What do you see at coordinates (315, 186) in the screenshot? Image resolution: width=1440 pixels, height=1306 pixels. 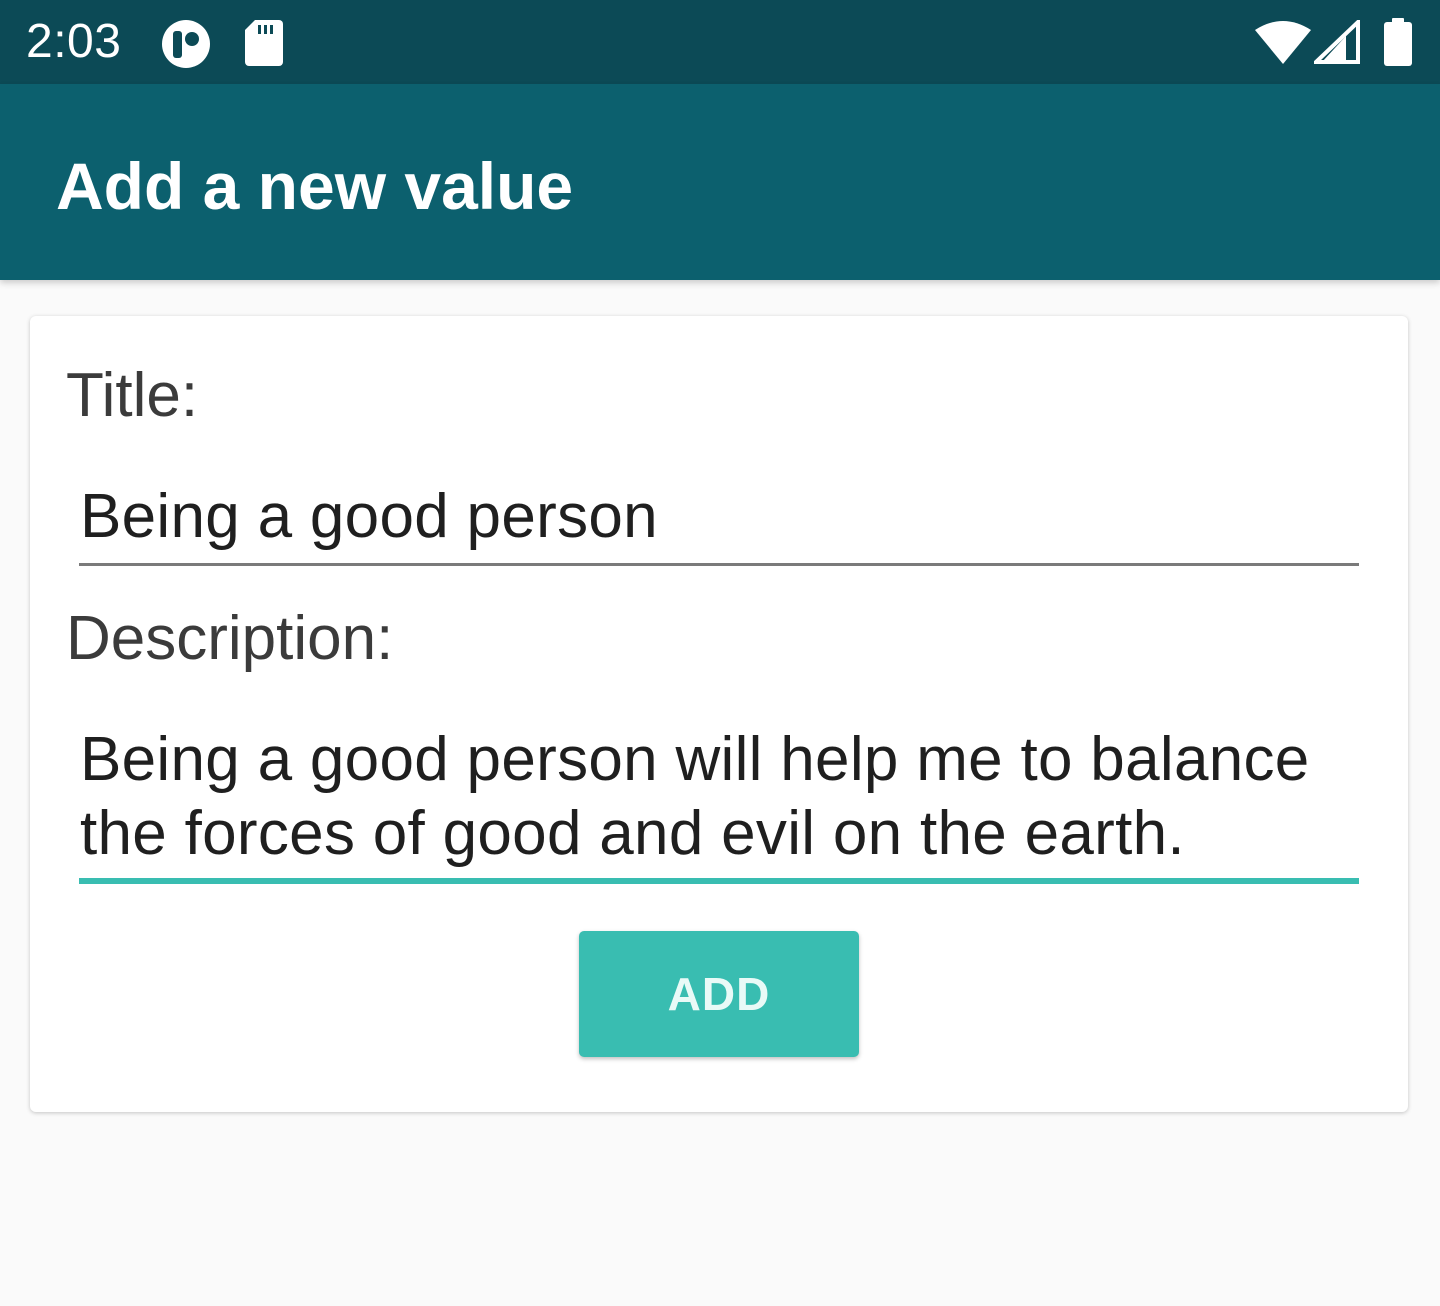 I see `page-title: Add a new value` at bounding box center [315, 186].